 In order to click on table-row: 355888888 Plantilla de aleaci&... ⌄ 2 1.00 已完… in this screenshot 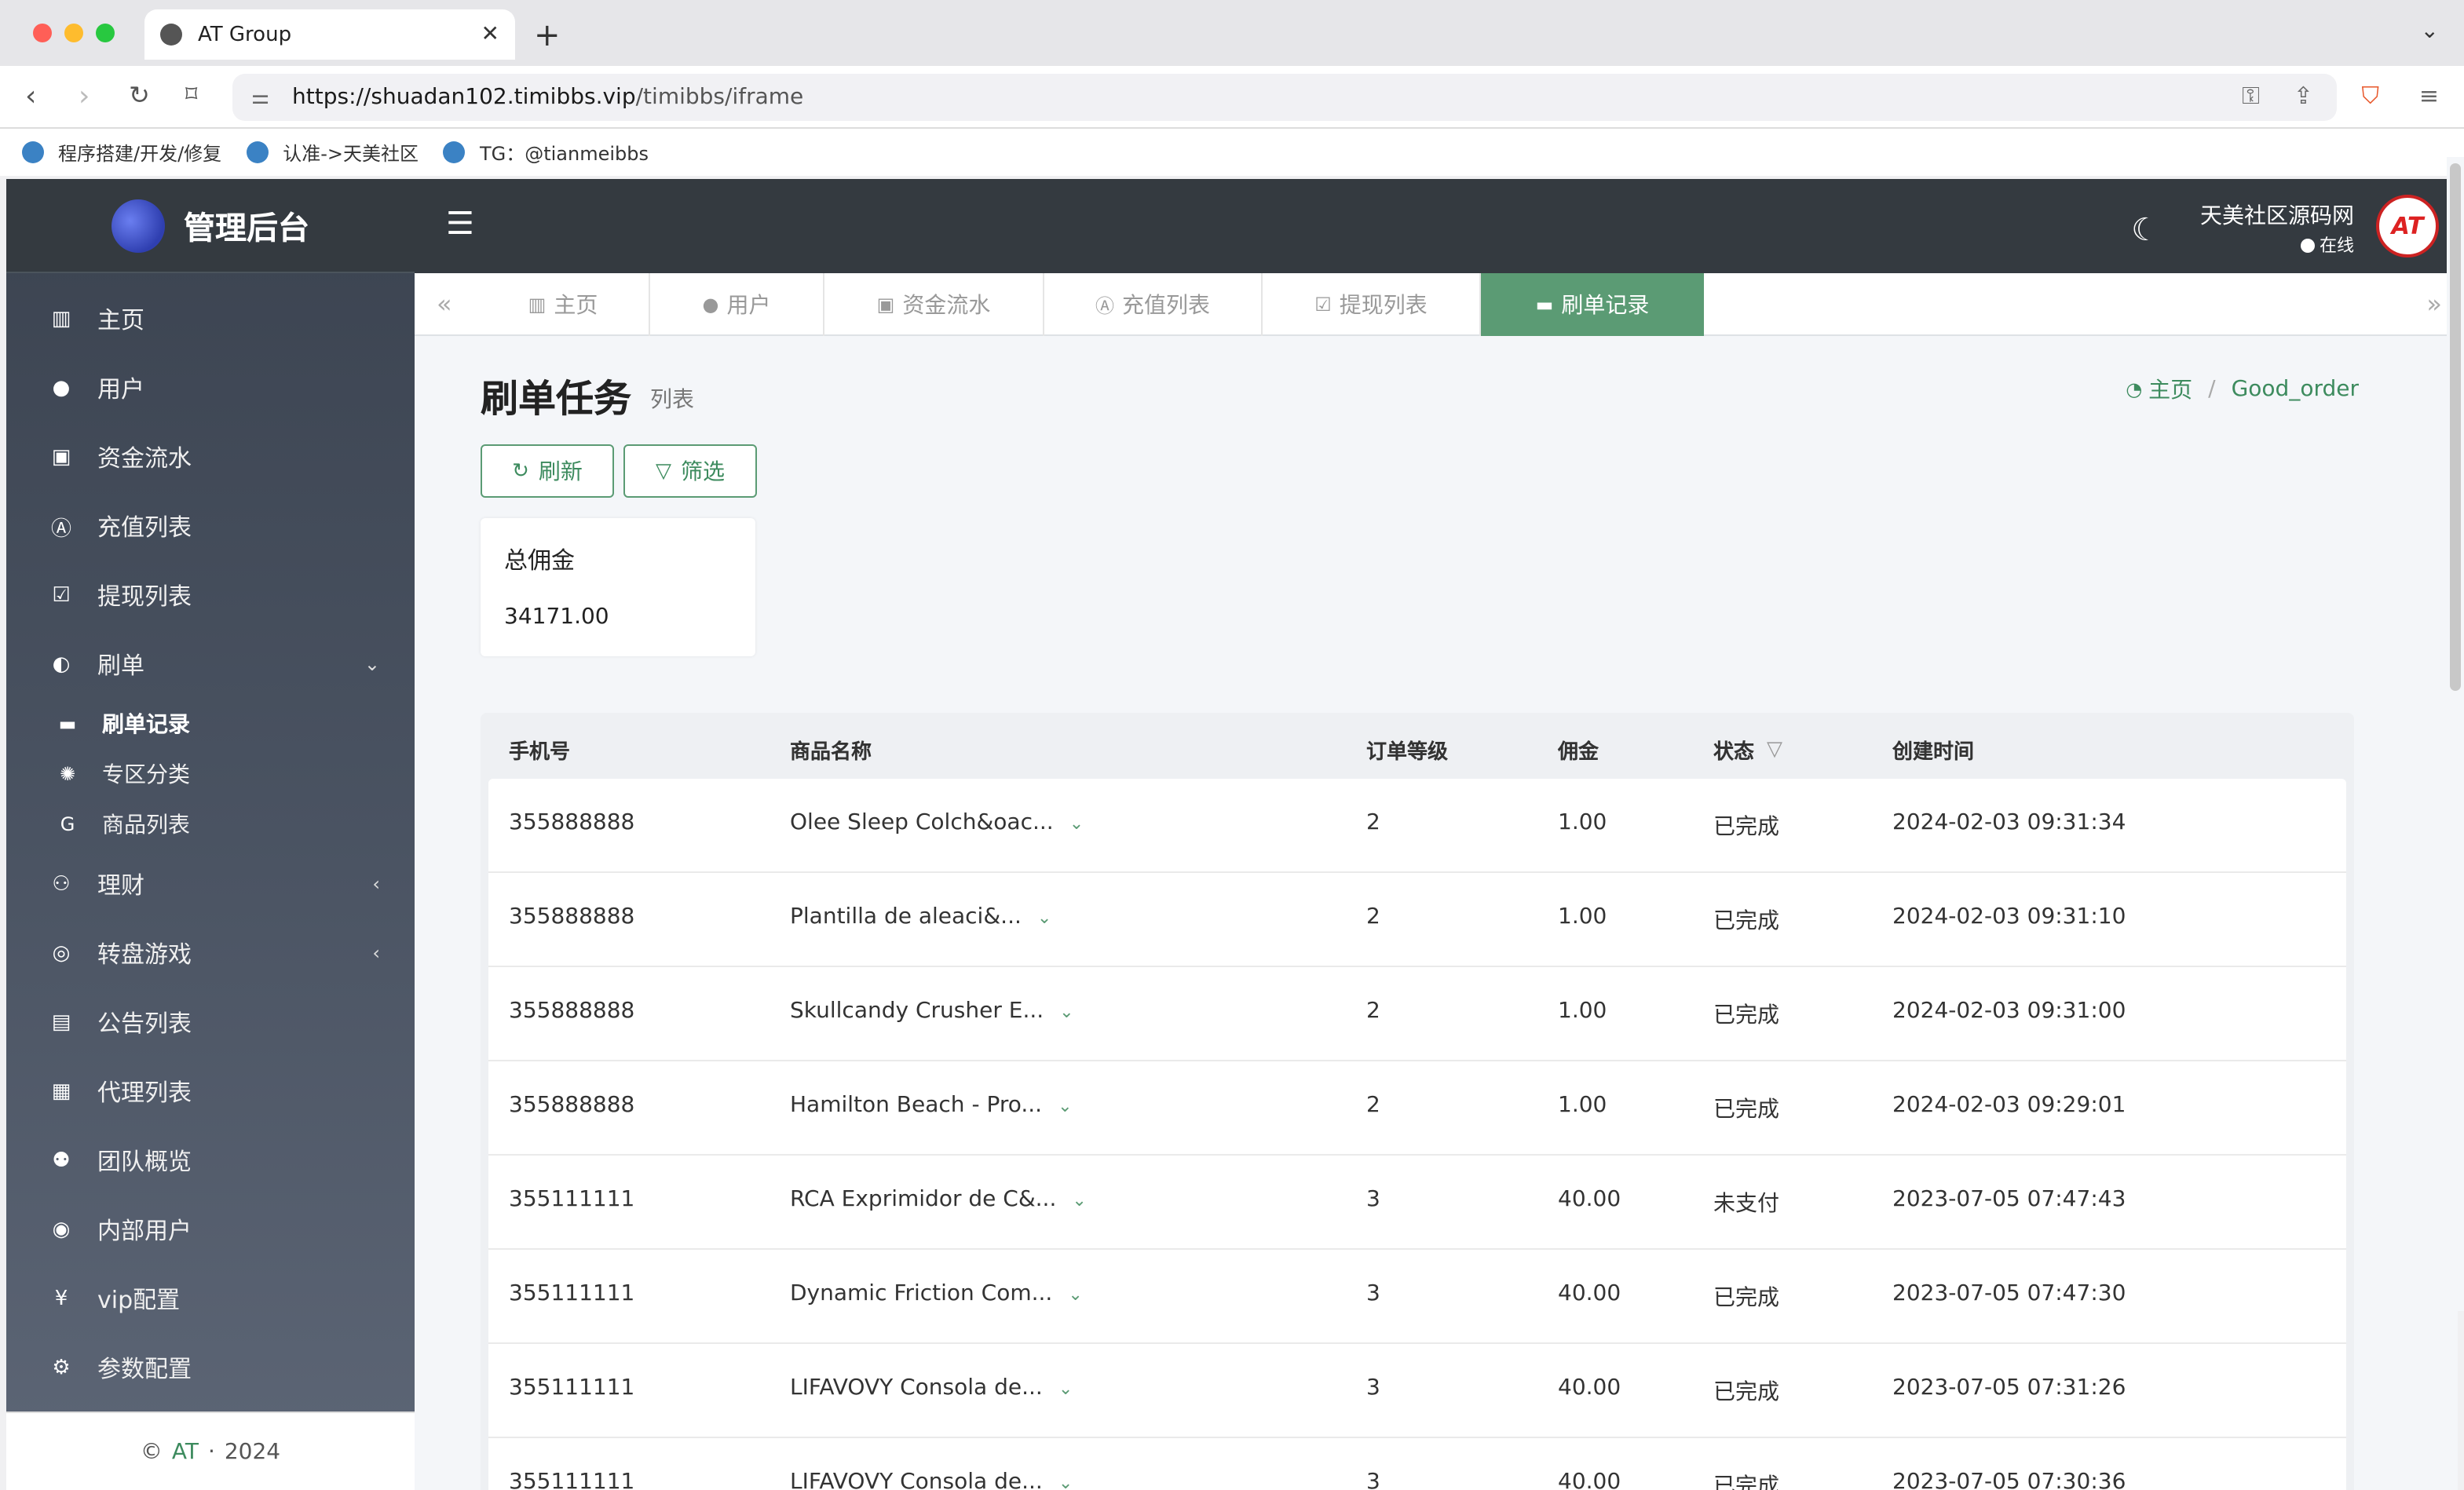, I will do `click(1417, 920)`.